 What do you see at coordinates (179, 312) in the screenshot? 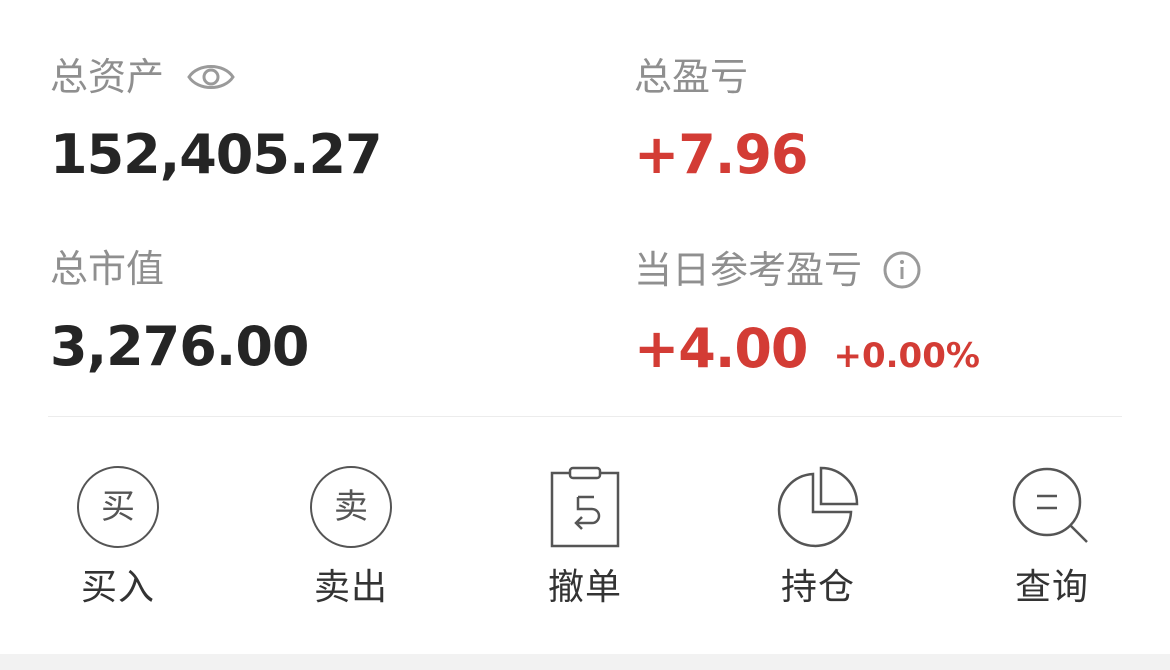
I see `market-value-block: 总市值 3,276.00` at bounding box center [179, 312].